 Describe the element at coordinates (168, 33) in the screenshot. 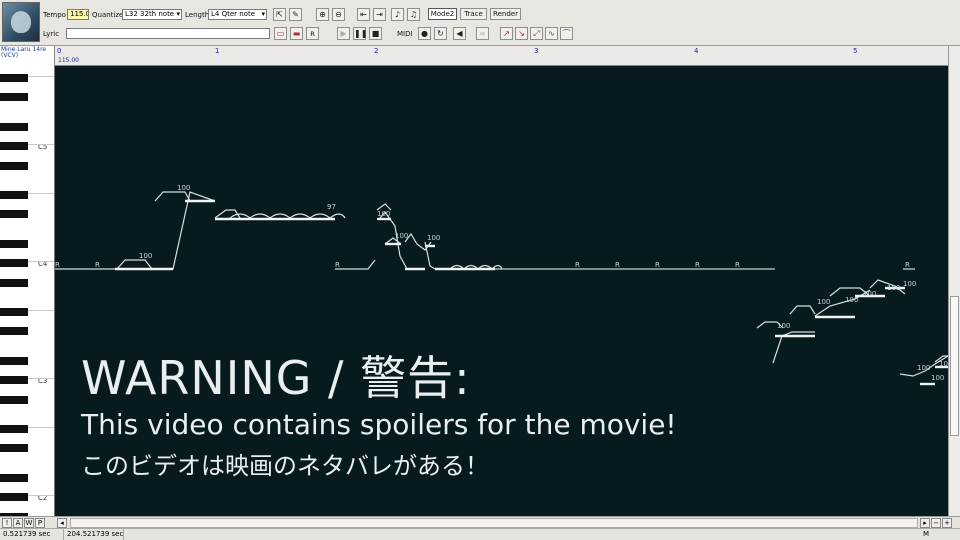

I see `lyric-input` at that location.